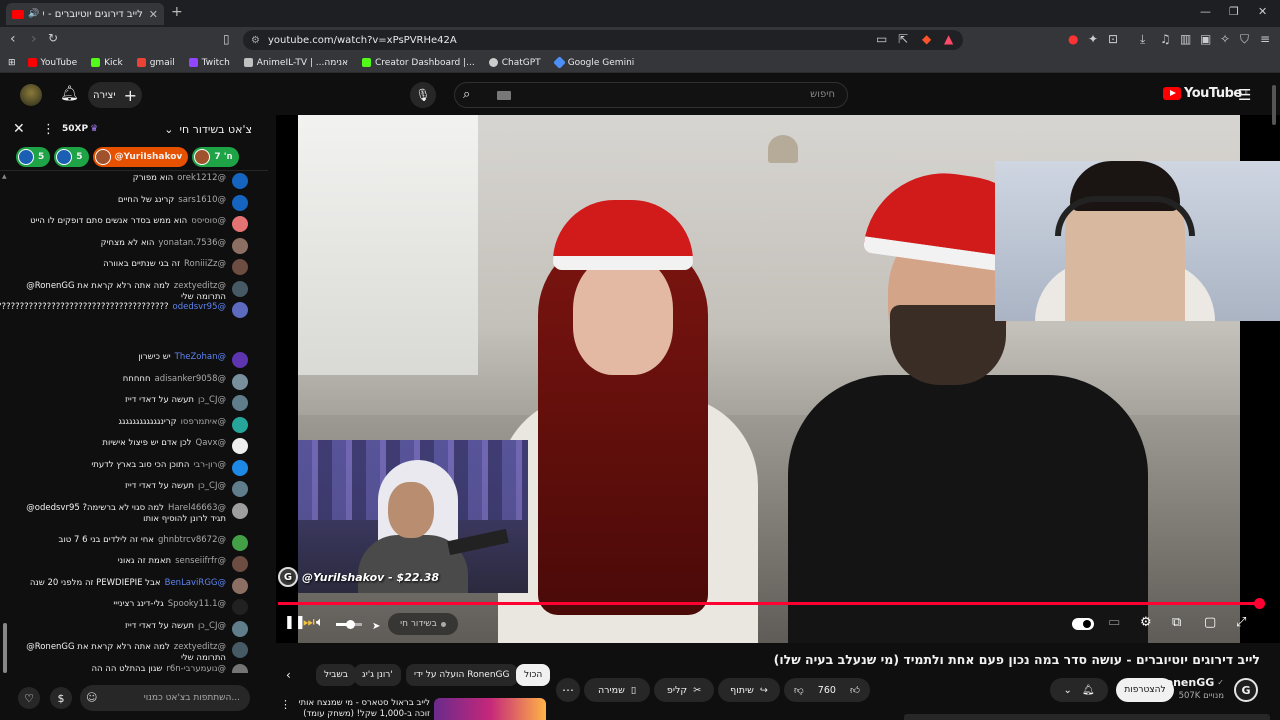  What do you see at coordinates (1165, 39) in the screenshot?
I see `media-icon: ♫` at bounding box center [1165, 39].